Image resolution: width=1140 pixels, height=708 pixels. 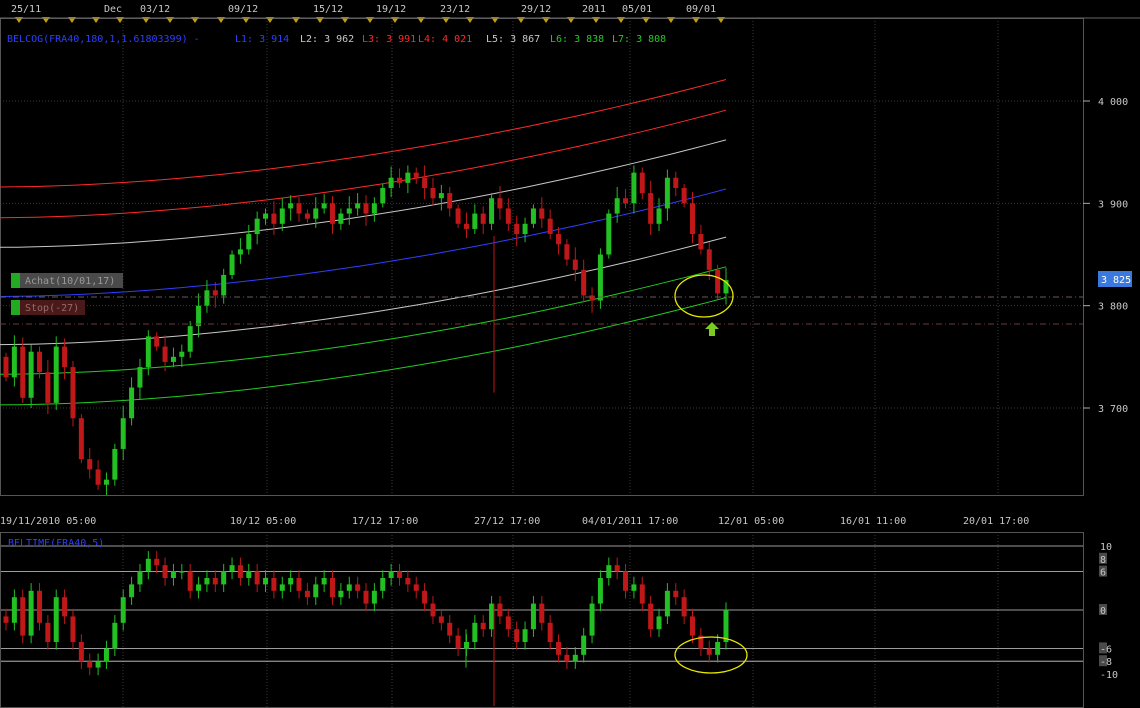 What do you see at coordinates (327, 39) in the screenshot?
I see `indicator-level: L2: 3 962` at bounding box center [327, 39].